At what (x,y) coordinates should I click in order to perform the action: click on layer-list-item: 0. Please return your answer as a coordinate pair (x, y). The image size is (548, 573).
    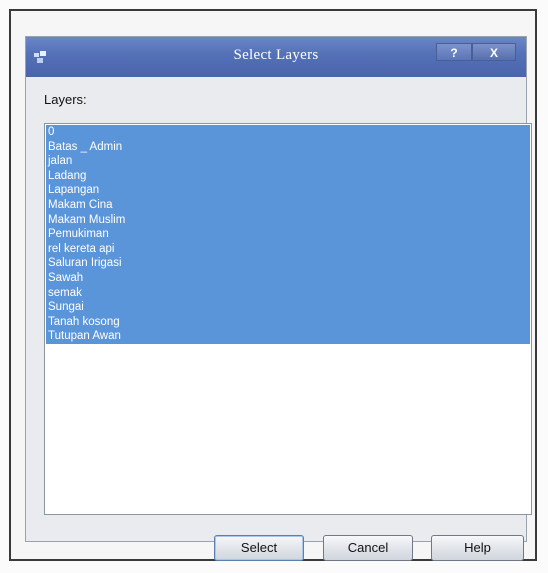
    Looking at the image, I should click on (288, 132).